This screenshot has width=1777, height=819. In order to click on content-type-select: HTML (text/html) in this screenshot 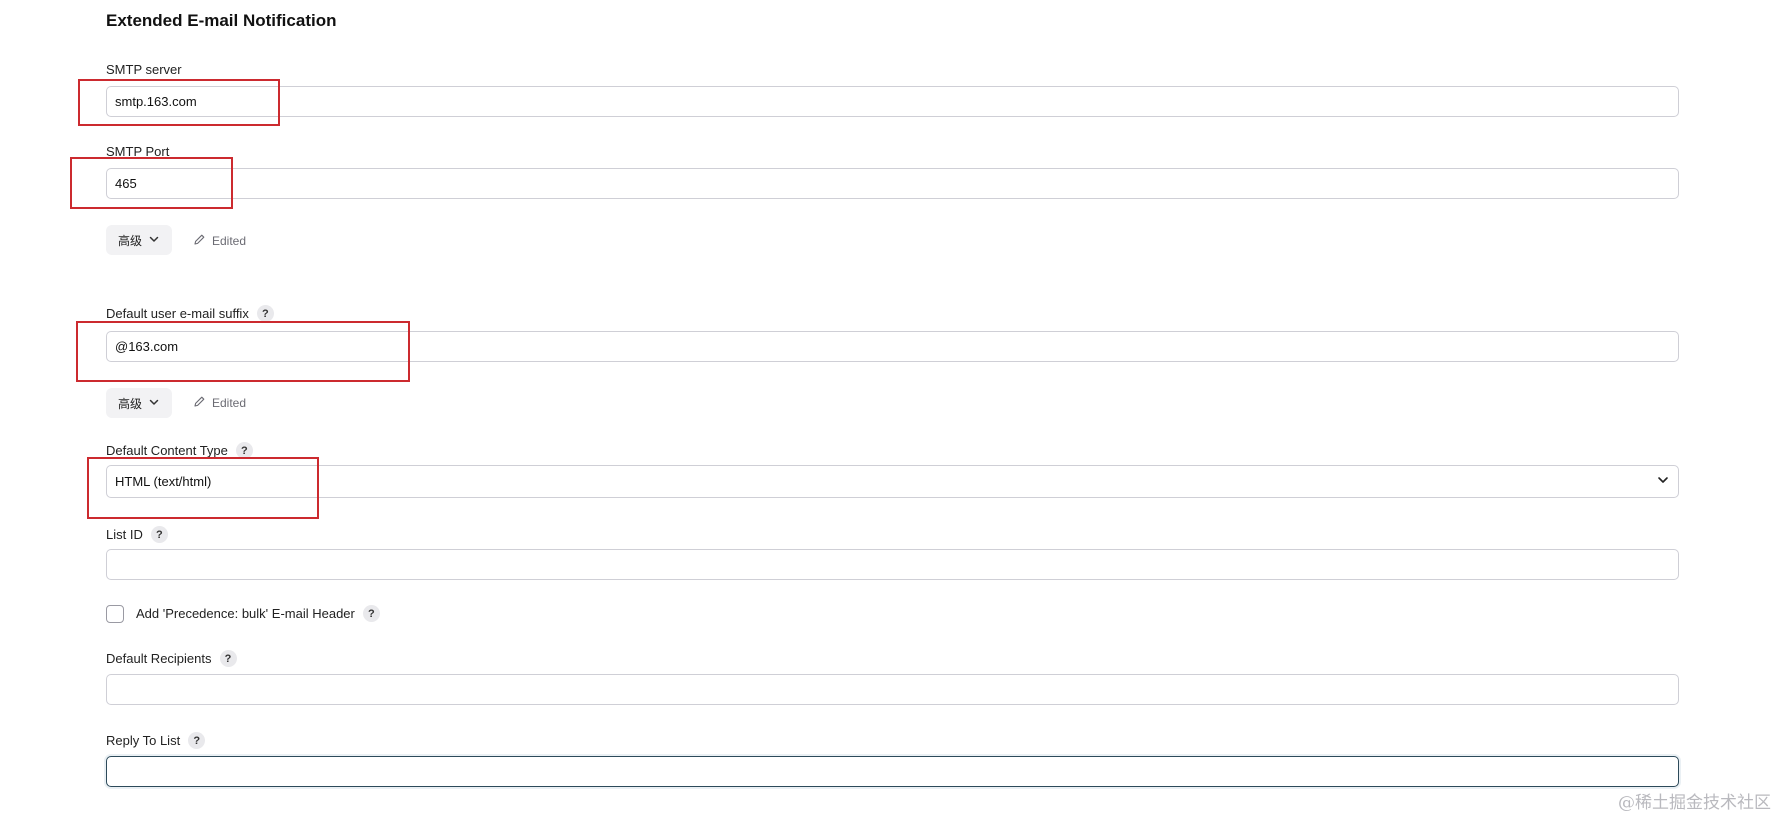, I will do `click(892, 481)`.